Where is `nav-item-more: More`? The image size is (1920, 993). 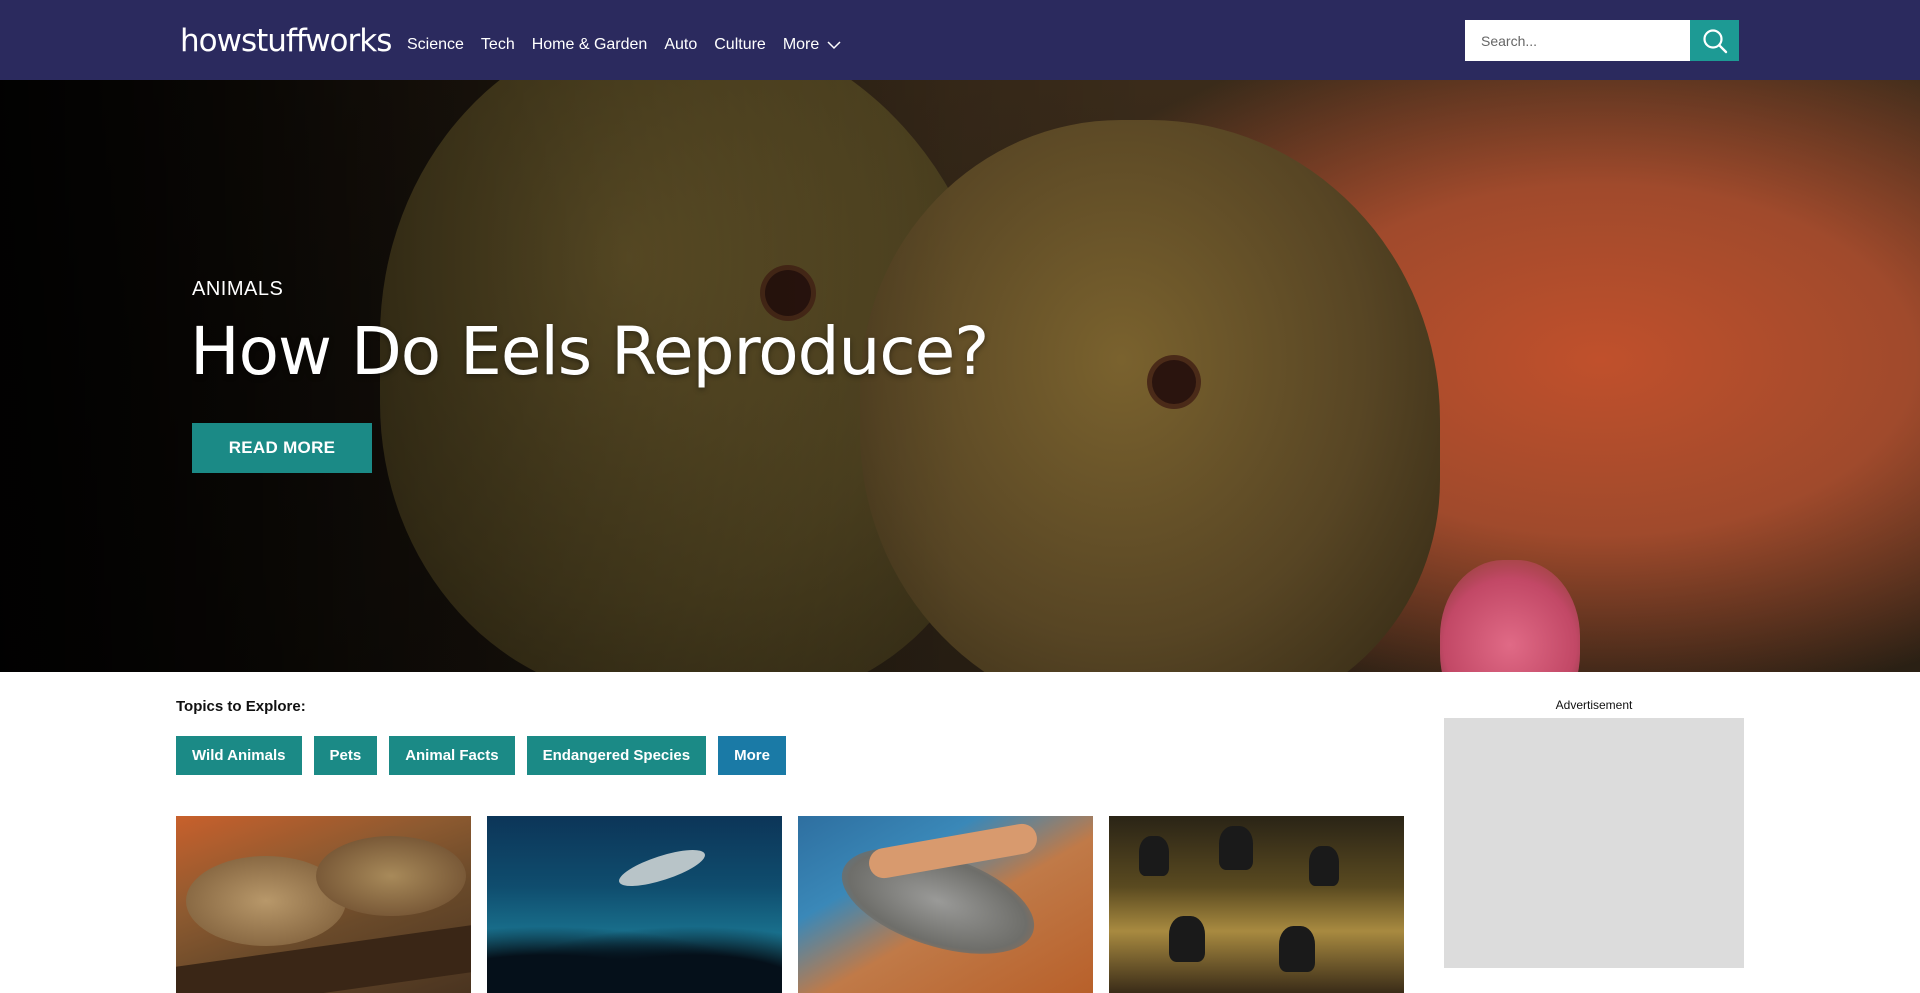
nav-item-more: More is located at coordinates (812, 45).